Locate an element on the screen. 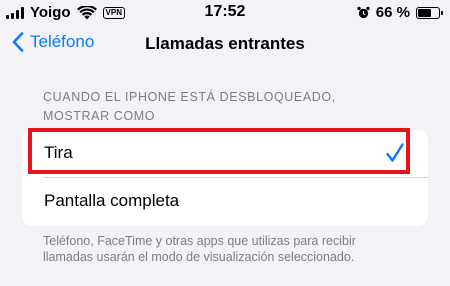 Image resolution: width=450 pixels, height=286 pixels. battery-fill is located at coordinates (424, 12).